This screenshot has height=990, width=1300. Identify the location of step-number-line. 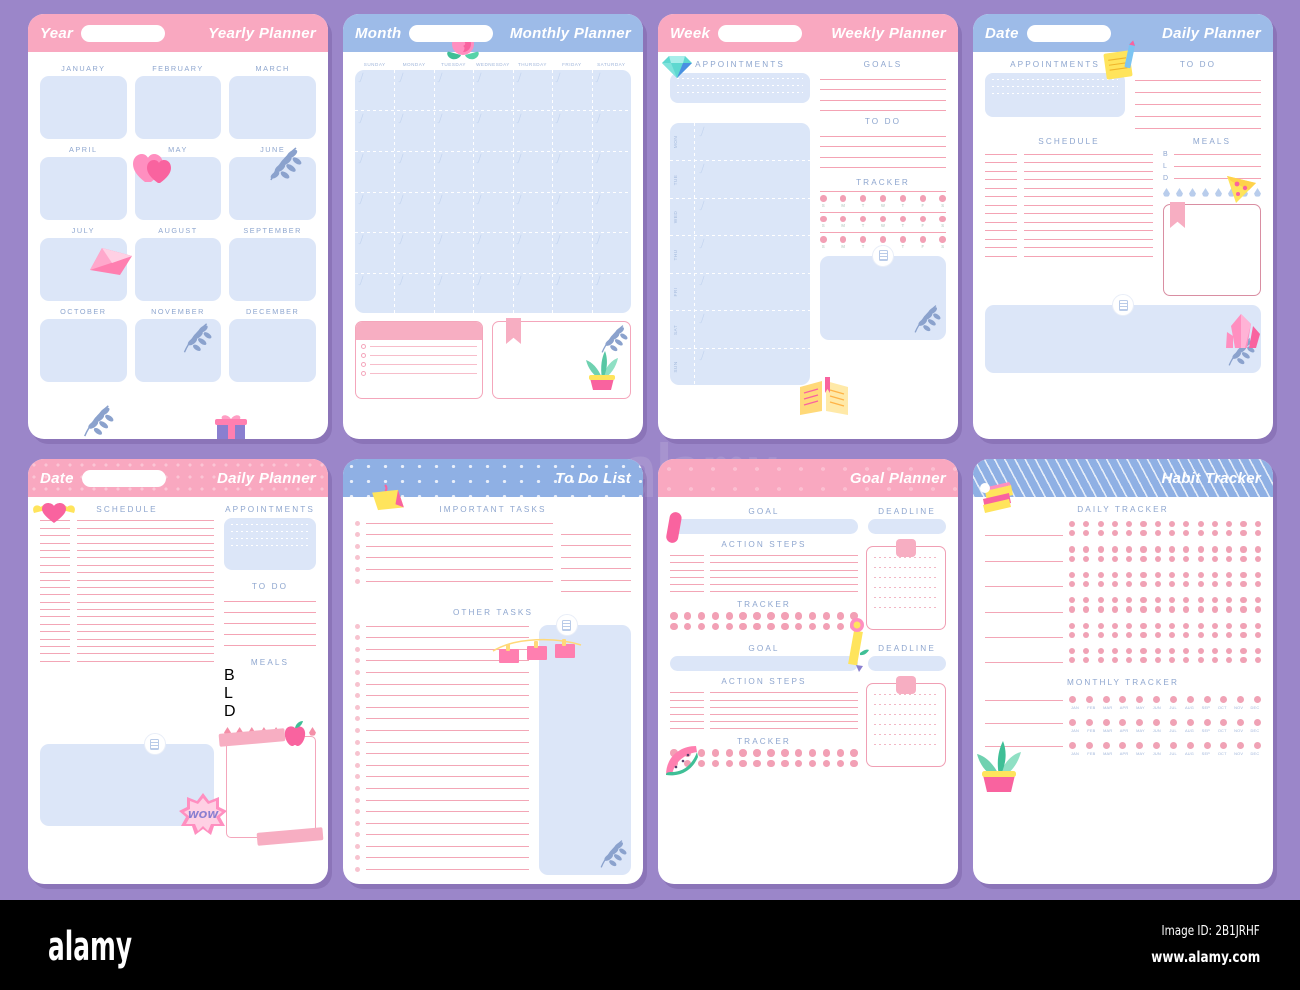
(687, 693).